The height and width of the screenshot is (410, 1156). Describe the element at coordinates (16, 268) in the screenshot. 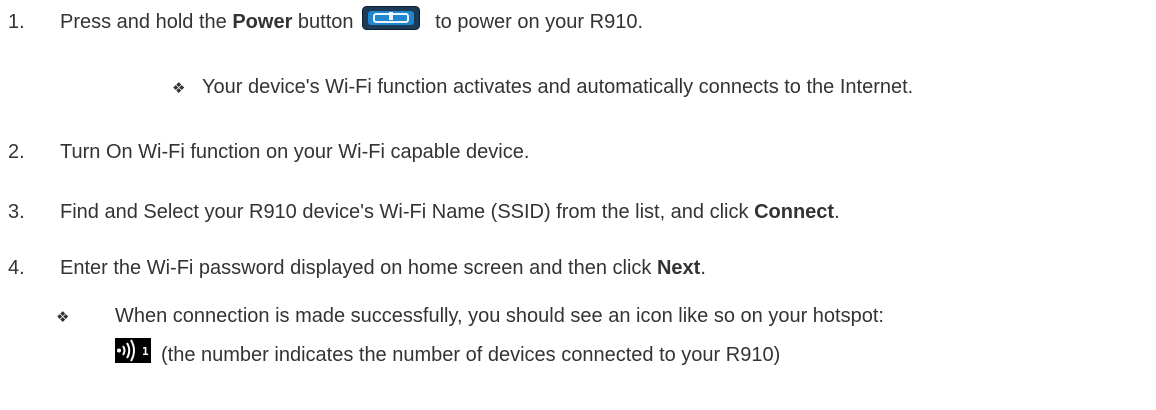

I see `step-number: 4.` at that location.